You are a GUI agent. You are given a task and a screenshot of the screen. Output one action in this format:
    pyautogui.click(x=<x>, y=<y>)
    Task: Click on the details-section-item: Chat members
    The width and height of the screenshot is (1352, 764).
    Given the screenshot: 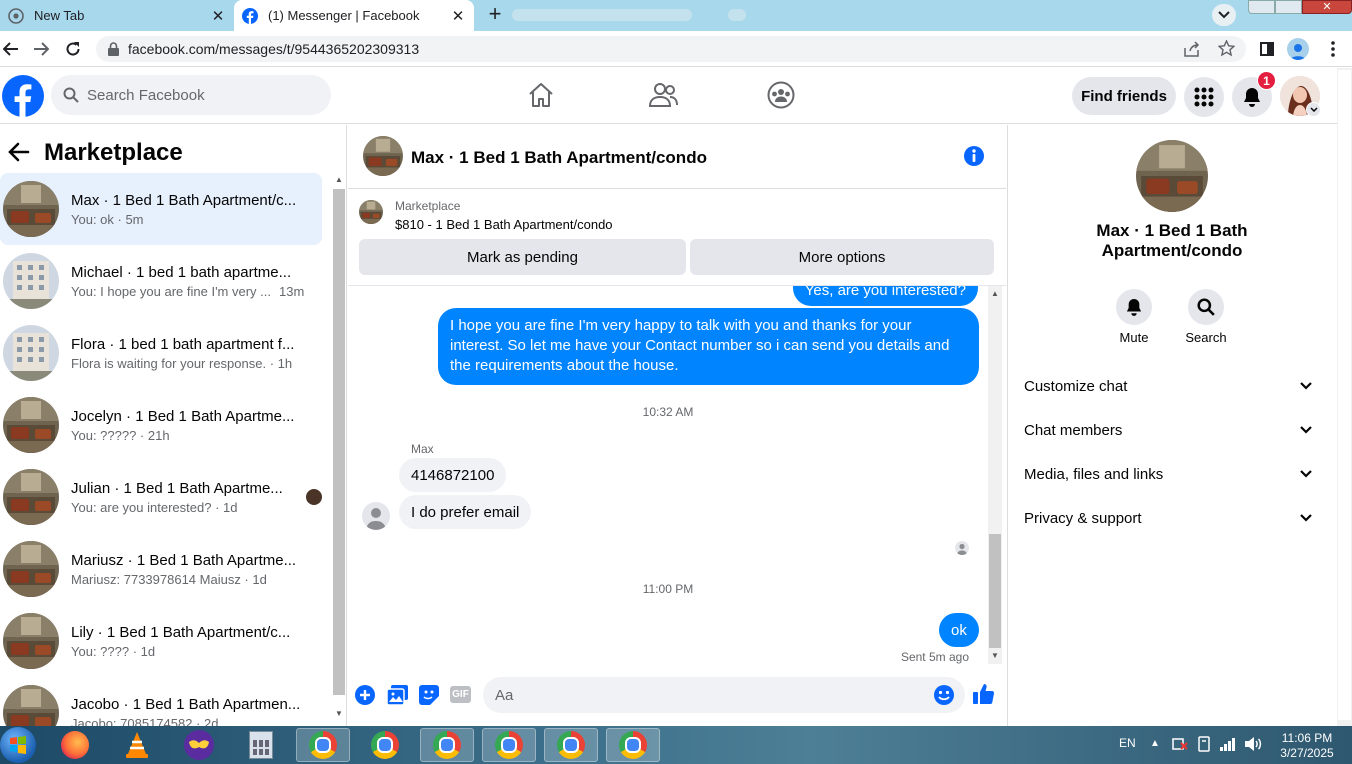 What is the action you would take?
    pyautogui.click(x=1168, y=430)
    